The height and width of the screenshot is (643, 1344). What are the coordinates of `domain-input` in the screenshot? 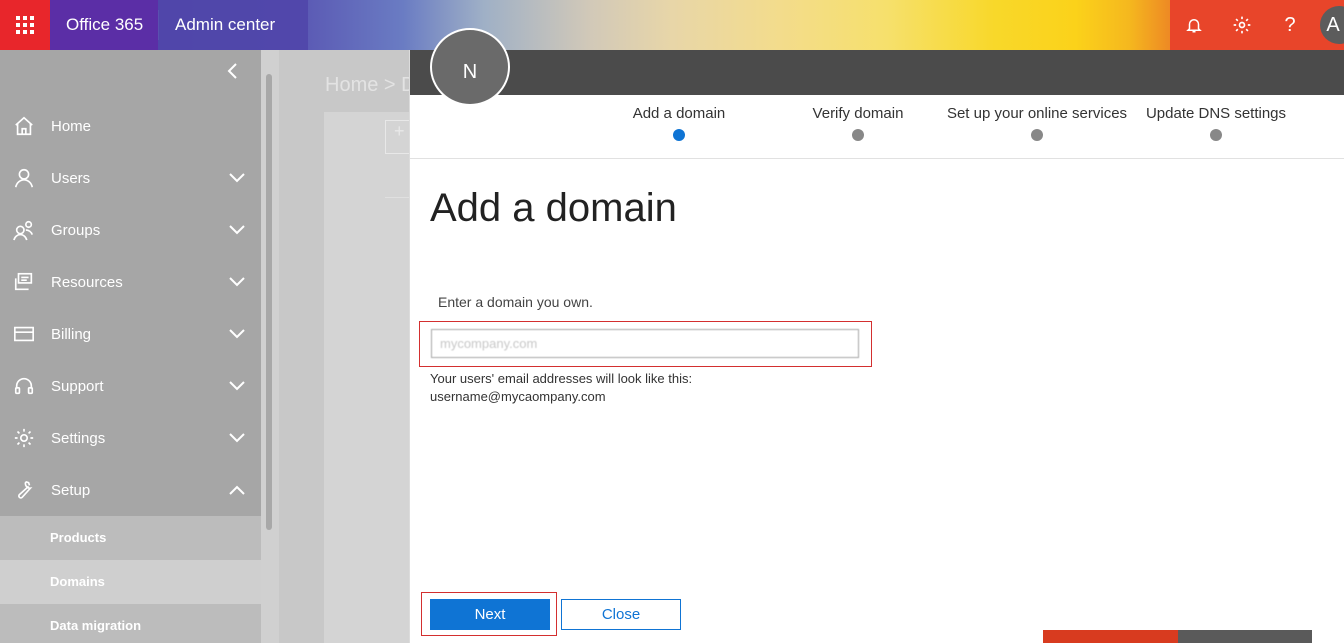 It's located at (645, 343).